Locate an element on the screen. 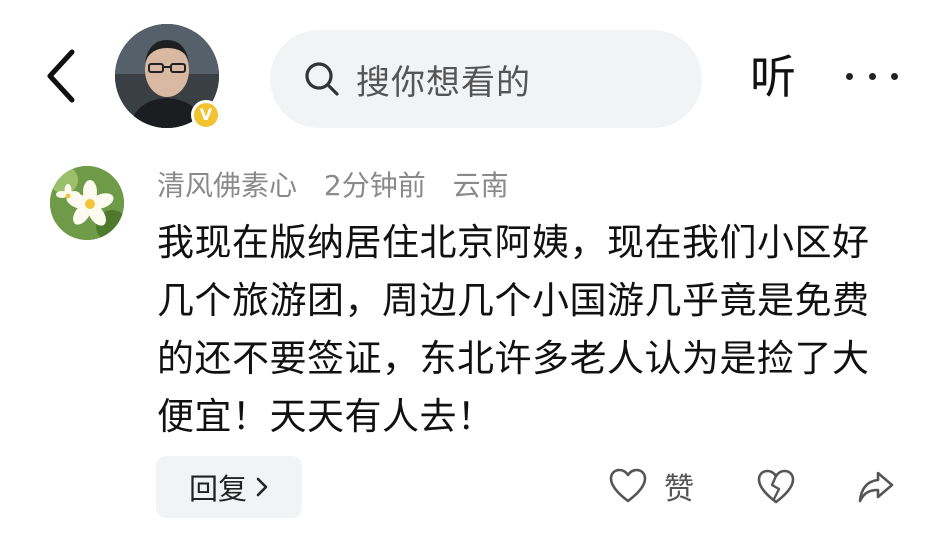 The width and height of the screenshot is (946, 560). flower-avatar-image is located at coordinates (87, 203).